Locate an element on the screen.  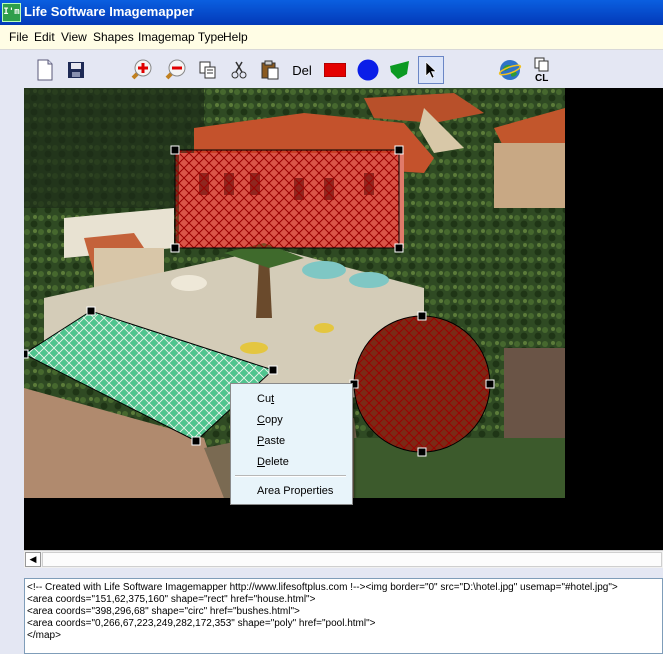
delete-label: Del is located at coordinates (302, 70).